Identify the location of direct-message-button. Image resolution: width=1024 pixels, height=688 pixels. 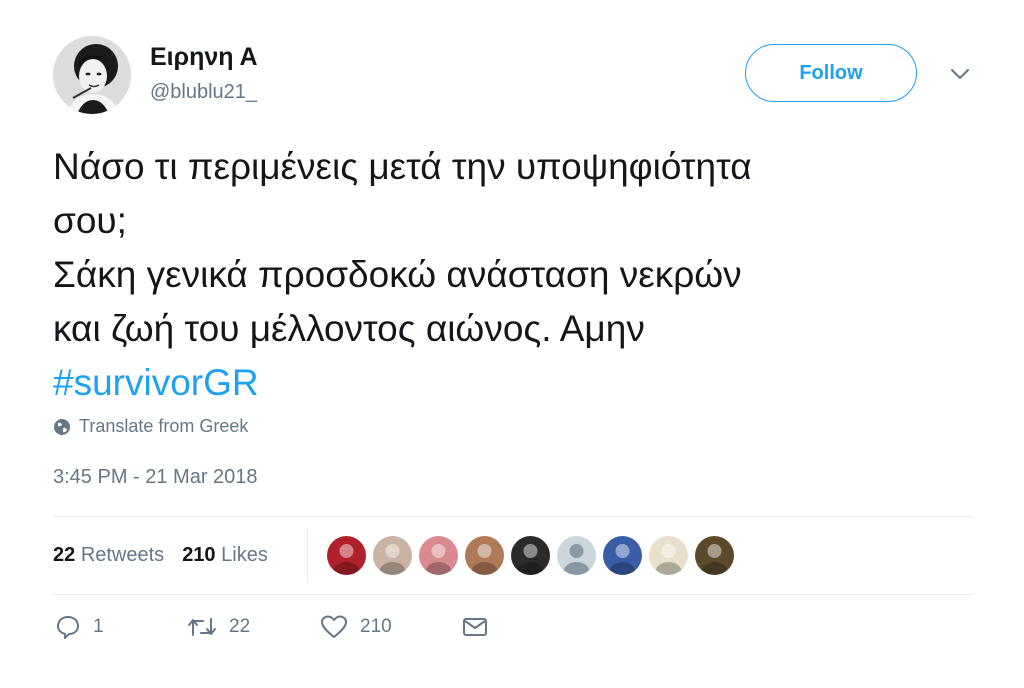
(475, 627).